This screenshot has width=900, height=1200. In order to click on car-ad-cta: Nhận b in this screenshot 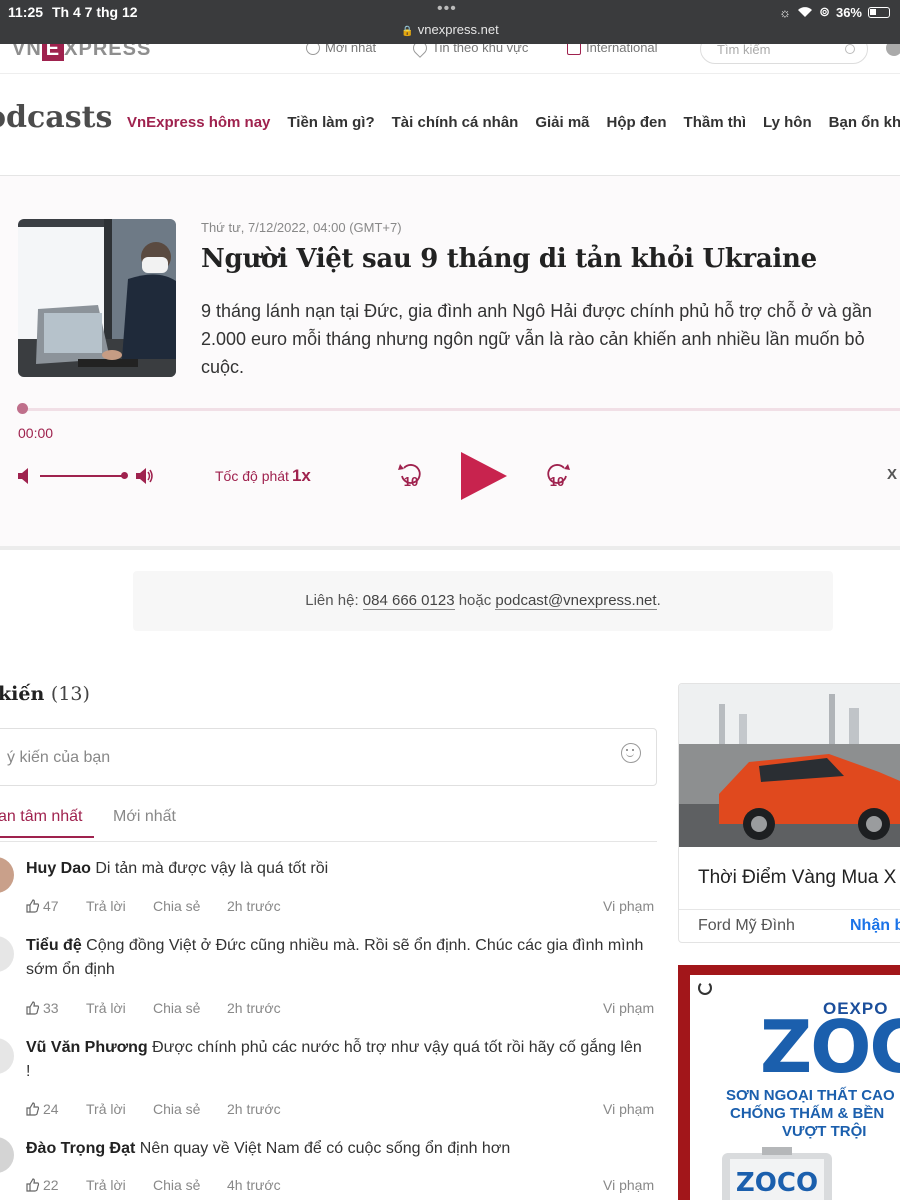, I will do `click(875, 926)`.